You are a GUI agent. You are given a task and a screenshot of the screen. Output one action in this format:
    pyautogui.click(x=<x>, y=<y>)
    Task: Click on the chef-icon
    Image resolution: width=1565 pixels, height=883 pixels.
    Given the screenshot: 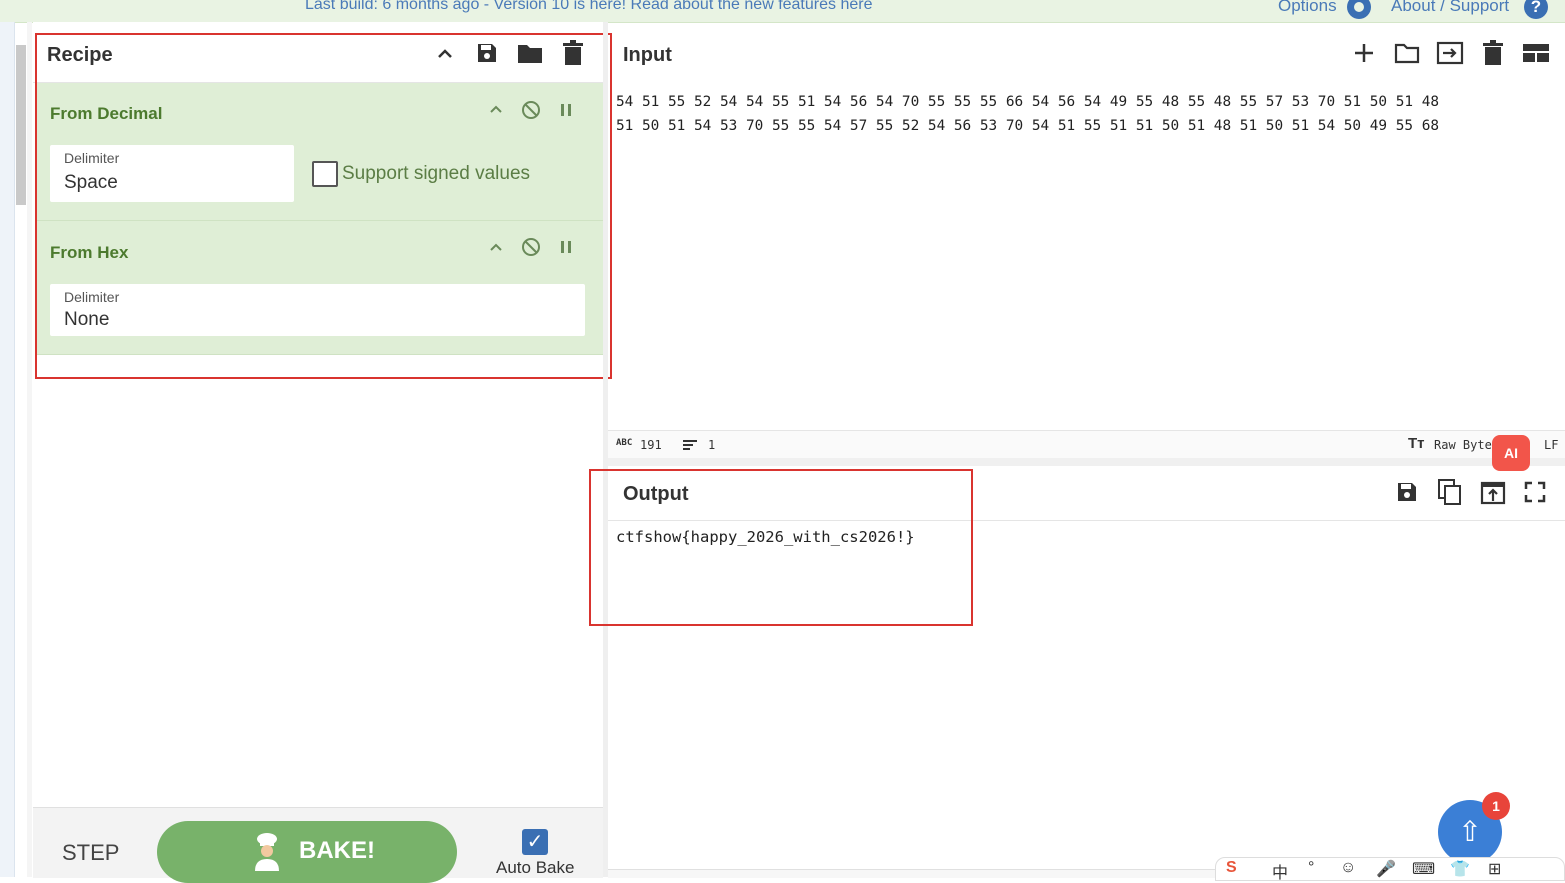 What is the action you would take?
    pyautogui.click(x=267, y=852)
    